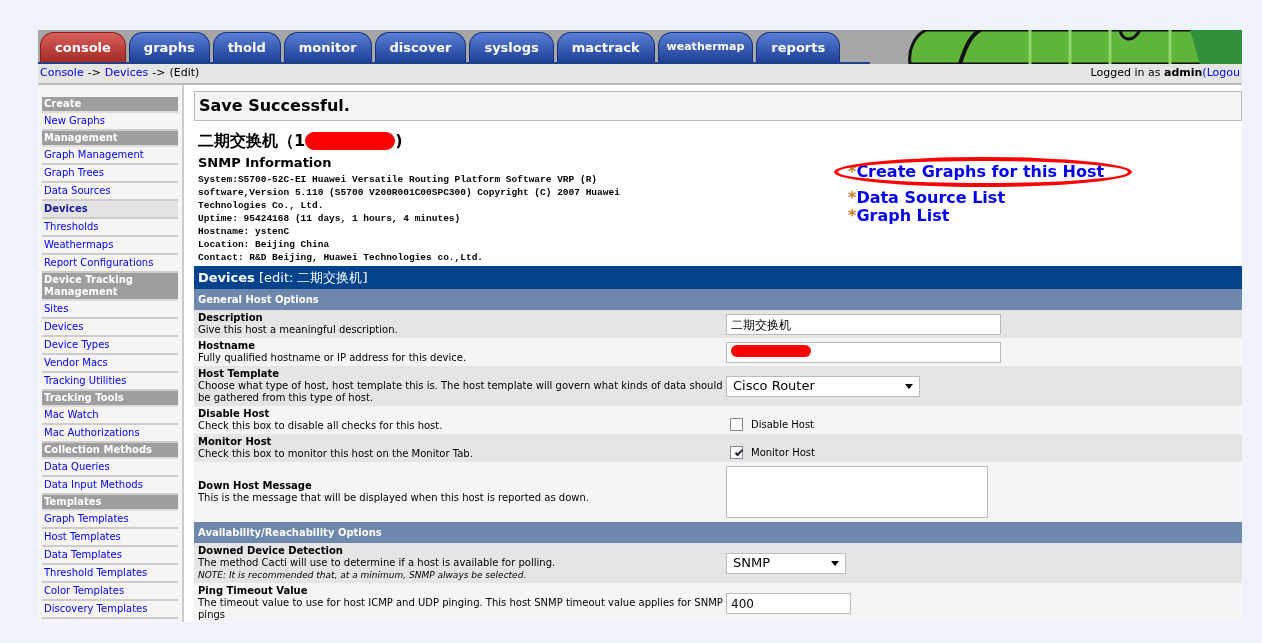 Image resolution: width=1262 pixels, height=643 pixels. I want to click on dropdown: Cisco Router, so click(823, 386).